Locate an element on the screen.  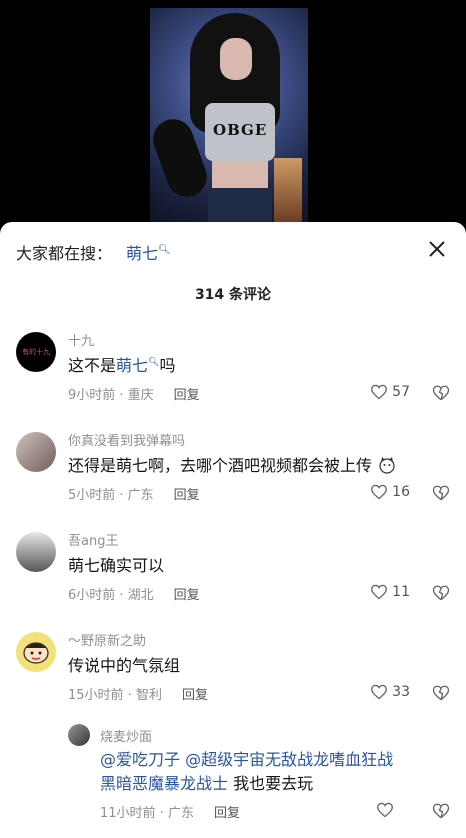
comment-highlight-link: 萌七🔍︎ is located at coordinates (137, 365).